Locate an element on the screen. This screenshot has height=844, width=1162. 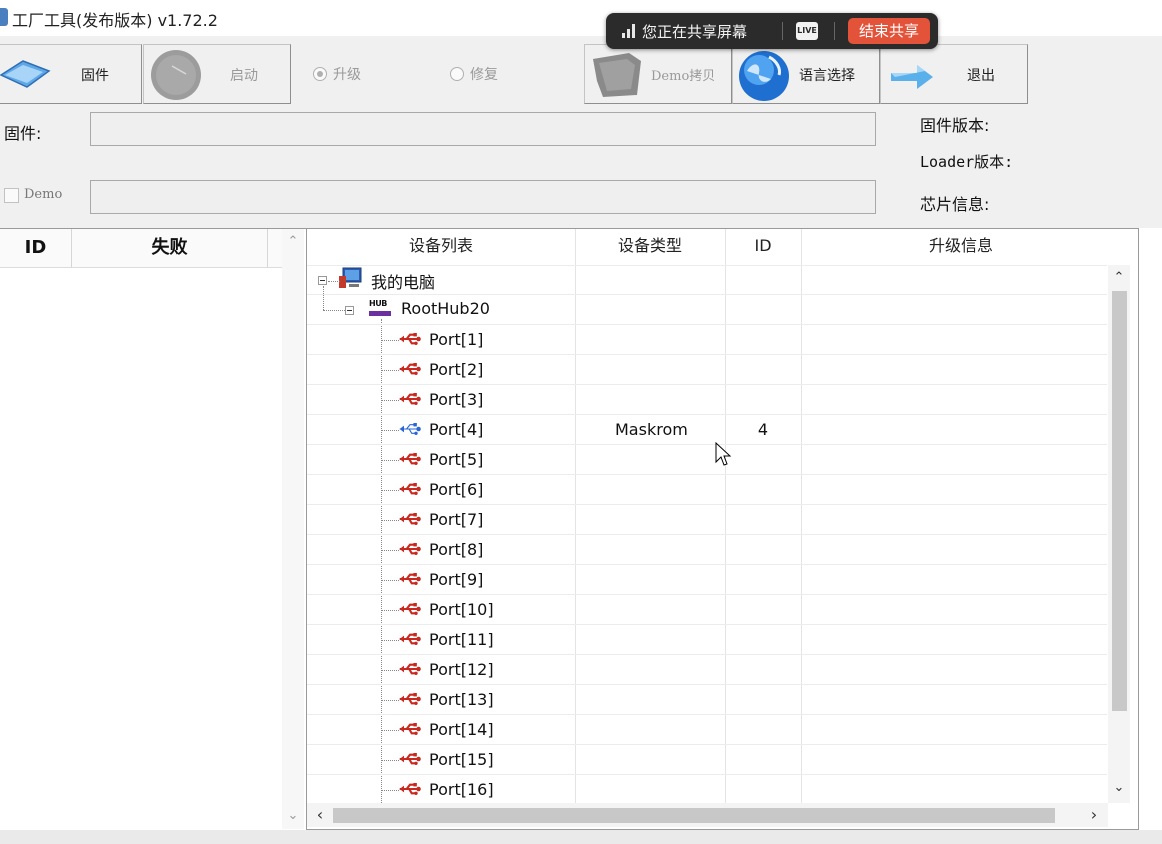
upgrade-radio: 升级 is located at coordinates (337, 74).